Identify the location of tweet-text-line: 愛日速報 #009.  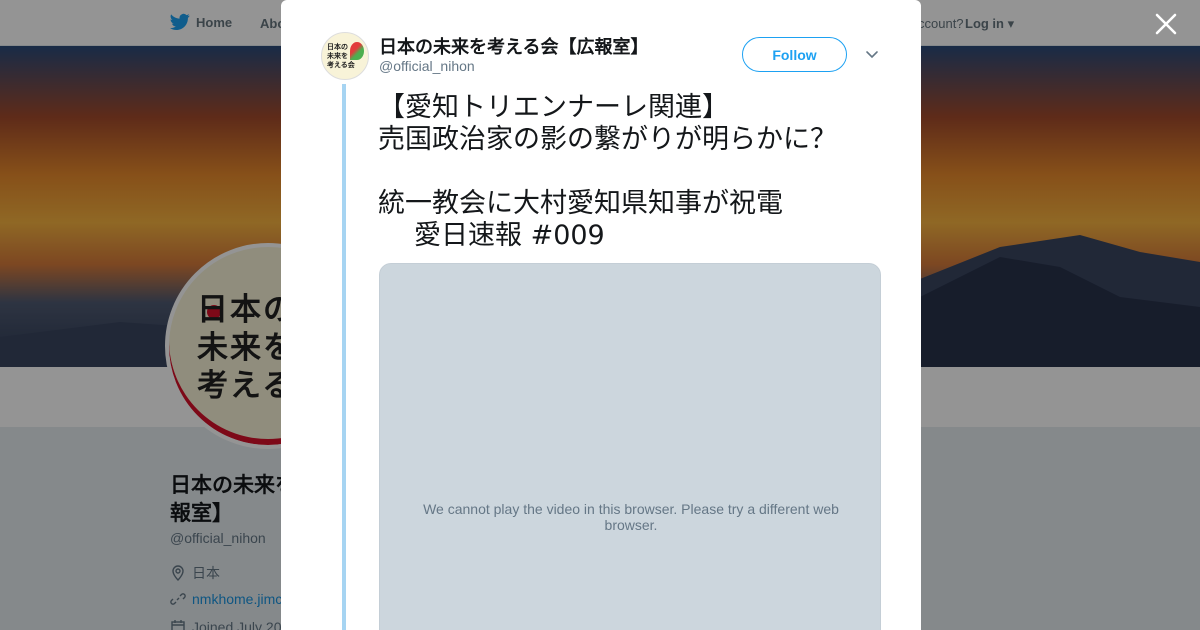
(628, 236).